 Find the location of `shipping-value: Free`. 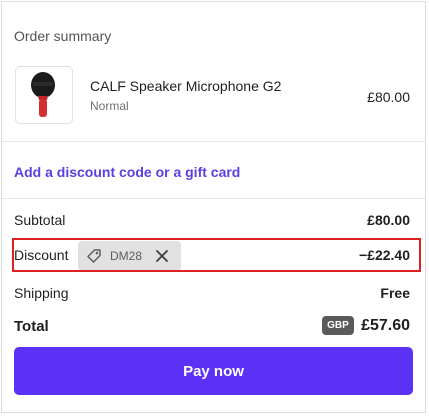

shipping-value: Free is located at coordinates (395, 293).